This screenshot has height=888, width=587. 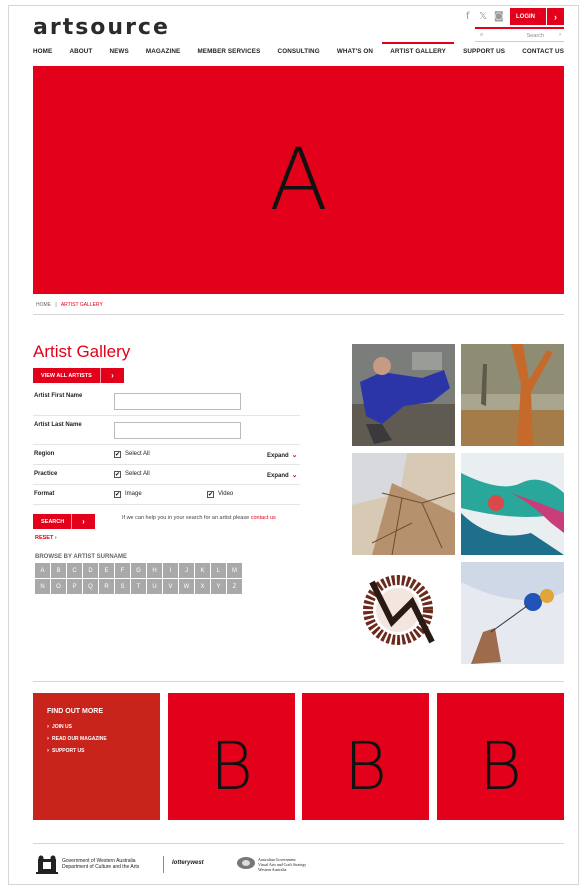 I want to click on last-name-input, so click(x=177, y=430).